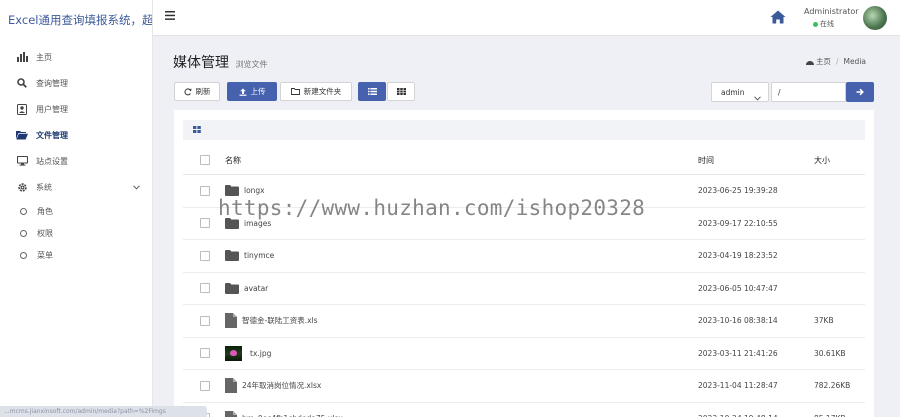  I want to click on file-name: tx.jpg, so click(260, 353).